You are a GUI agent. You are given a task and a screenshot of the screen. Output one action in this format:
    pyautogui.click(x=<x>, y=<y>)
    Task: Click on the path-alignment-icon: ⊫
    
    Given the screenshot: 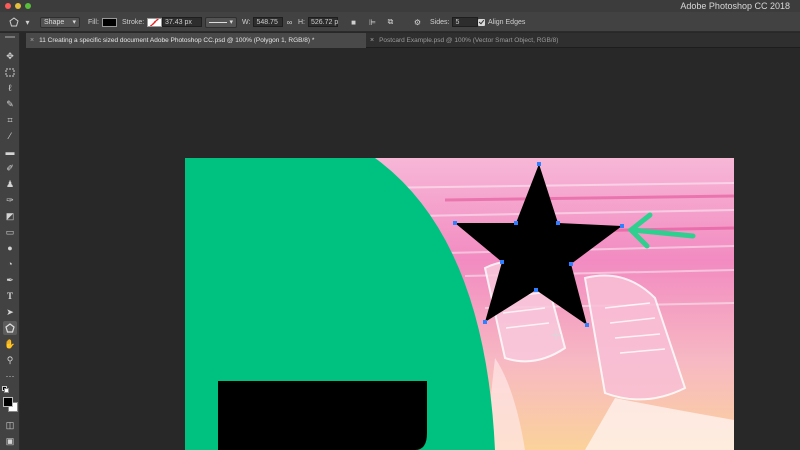 What is the action you would take?
    pyautogui.click(x=372, y=22)
    